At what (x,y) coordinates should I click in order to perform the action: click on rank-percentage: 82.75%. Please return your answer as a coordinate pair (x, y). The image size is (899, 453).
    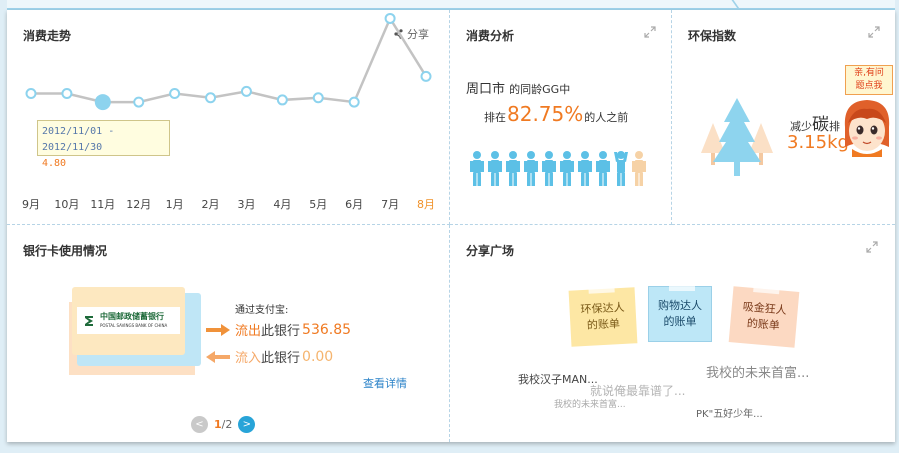
    Looking at the image, I should click on (545, 114).